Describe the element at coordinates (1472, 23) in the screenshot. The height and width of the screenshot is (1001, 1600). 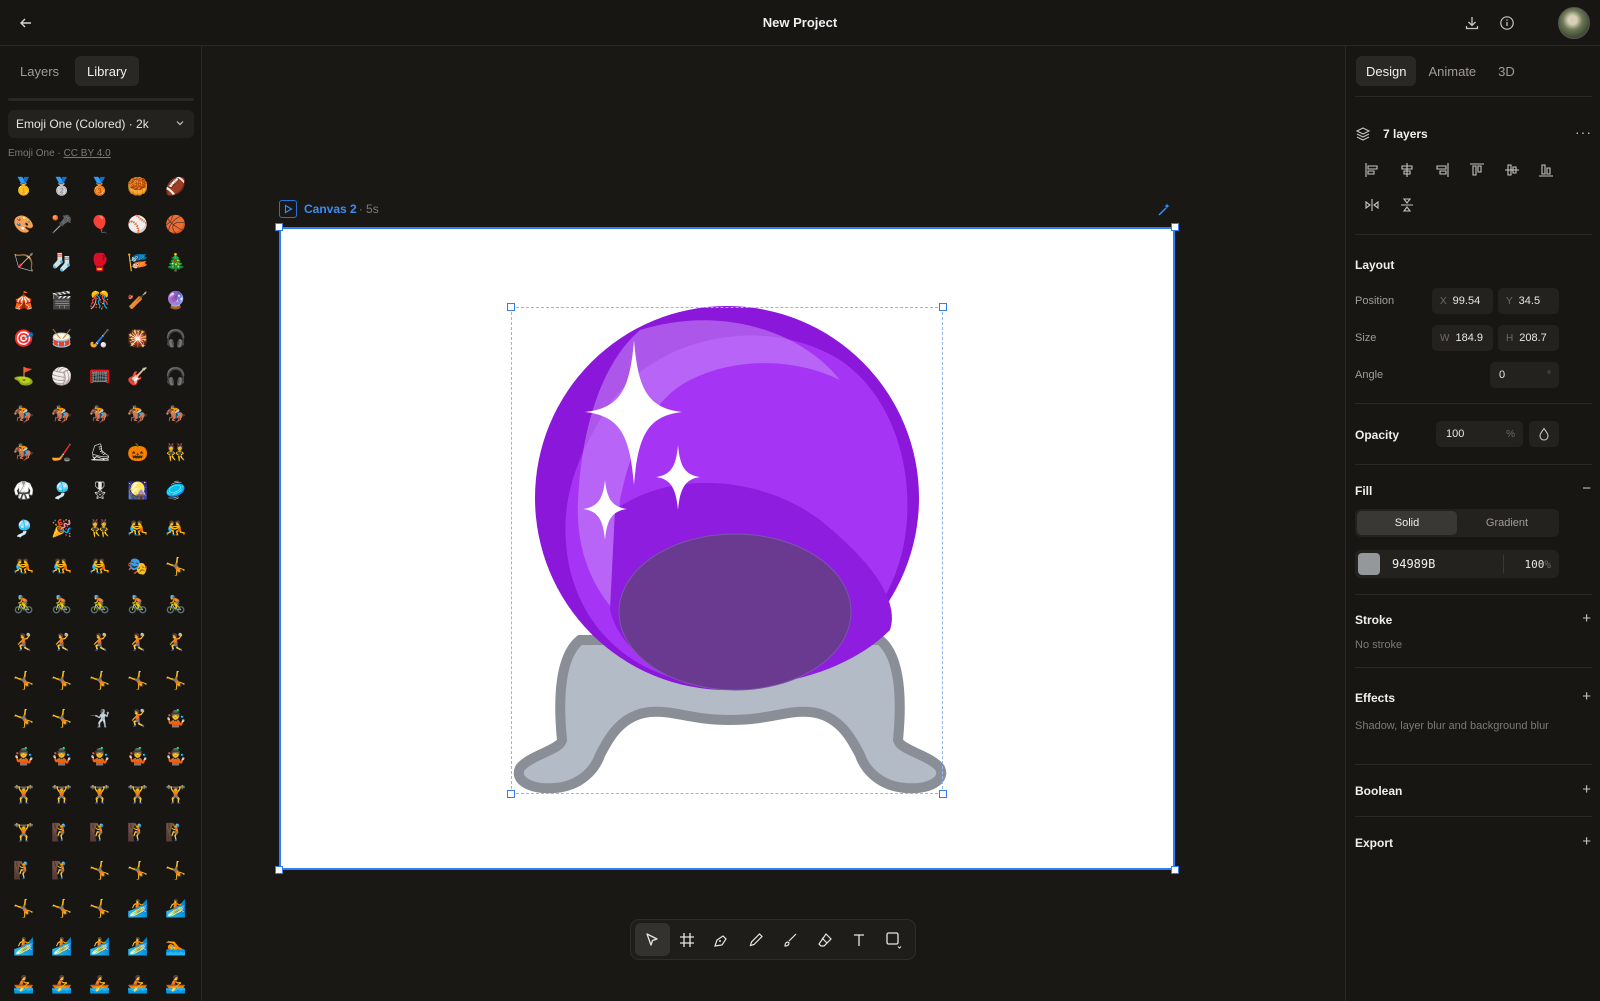
I see `download-button` at that location.